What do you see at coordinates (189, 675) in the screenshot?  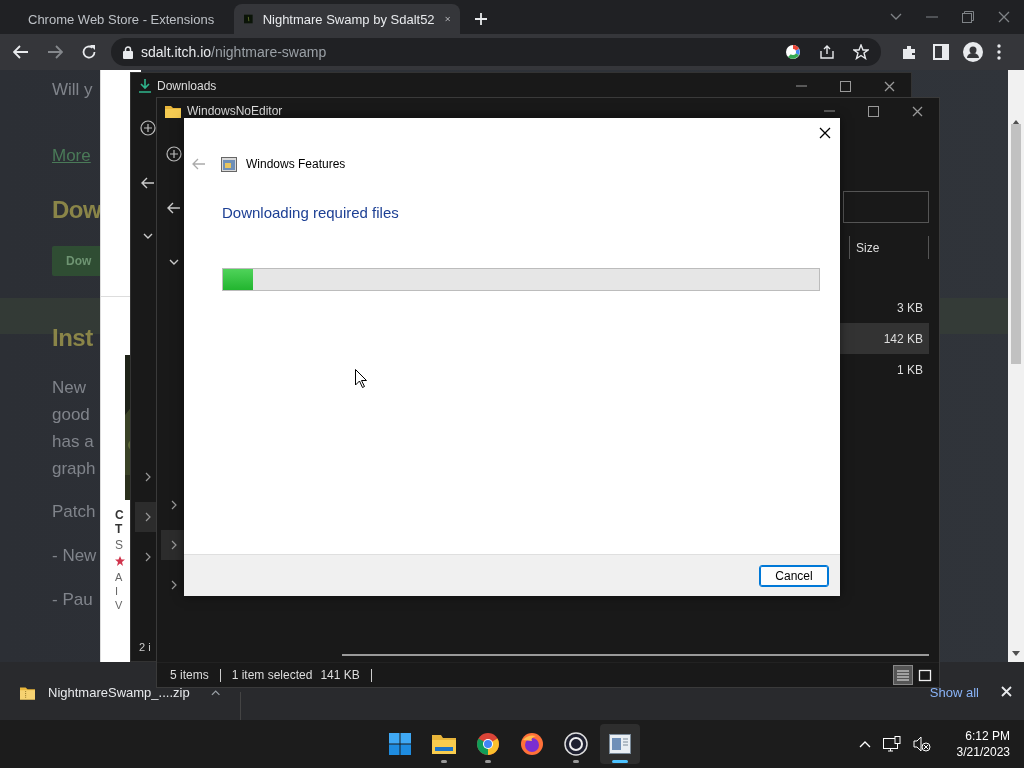 I see `status-text: 5 items` at bounding box center [189, 675].